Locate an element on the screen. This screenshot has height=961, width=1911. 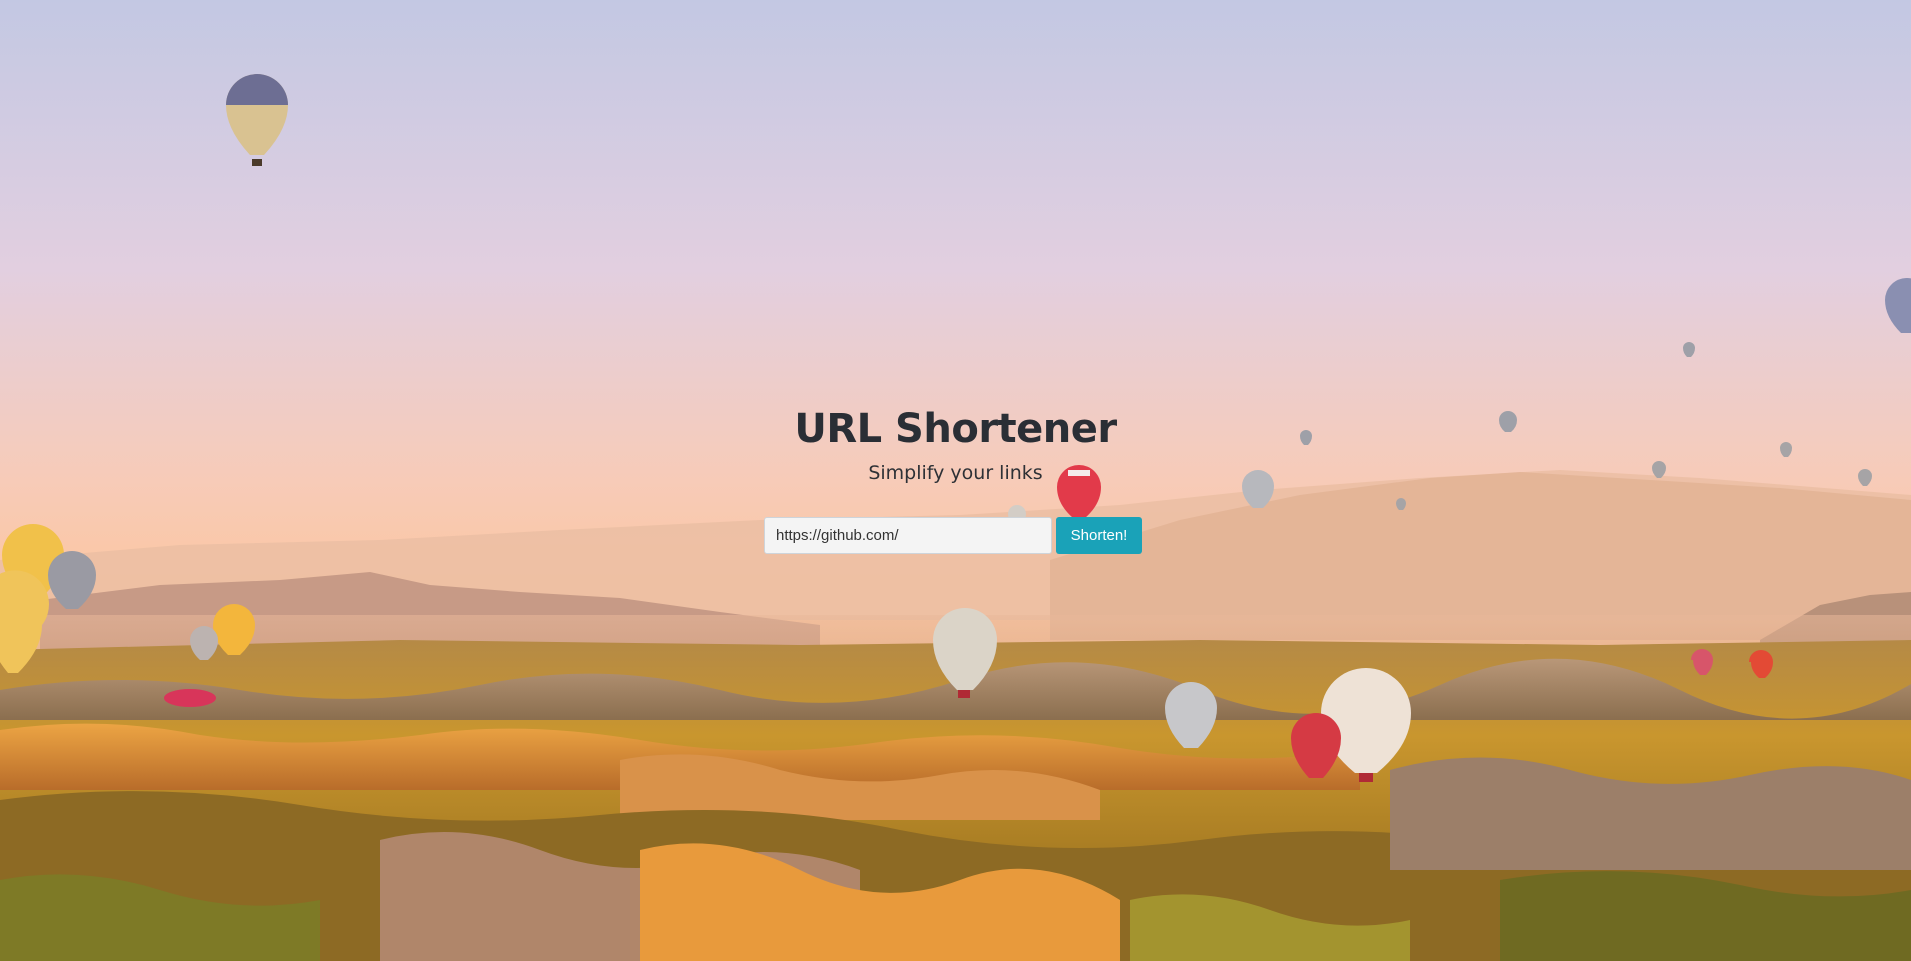
shorten-button: Shorten! is located at coordinates (1099, 535).